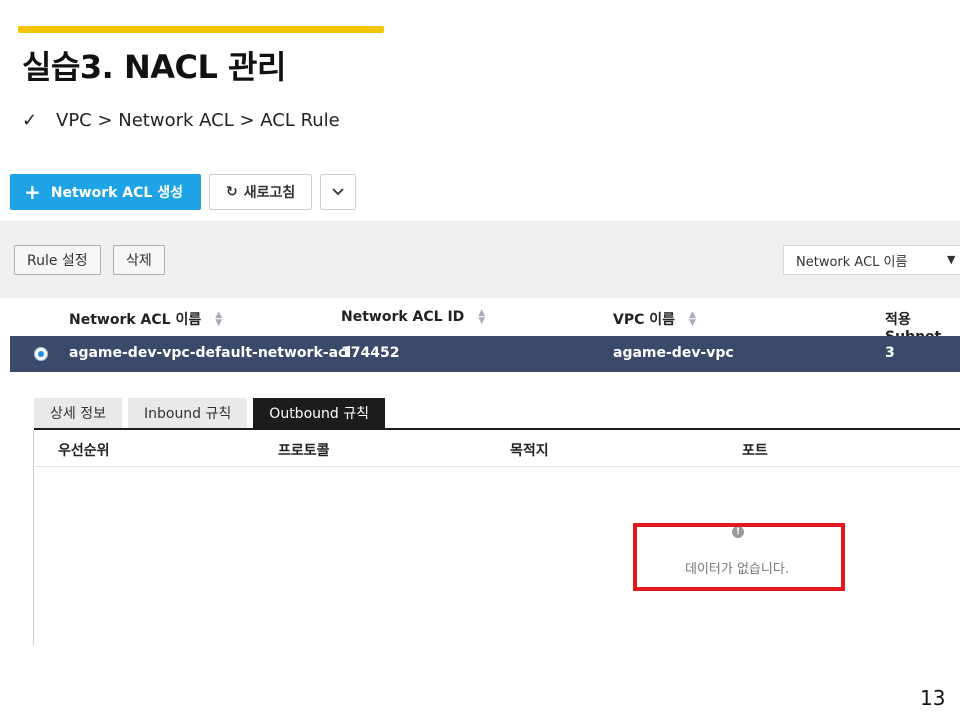 The width and height of the screenshot is (960, 720). I want to click on refresh-label: 새로고침, so click(269, 193).